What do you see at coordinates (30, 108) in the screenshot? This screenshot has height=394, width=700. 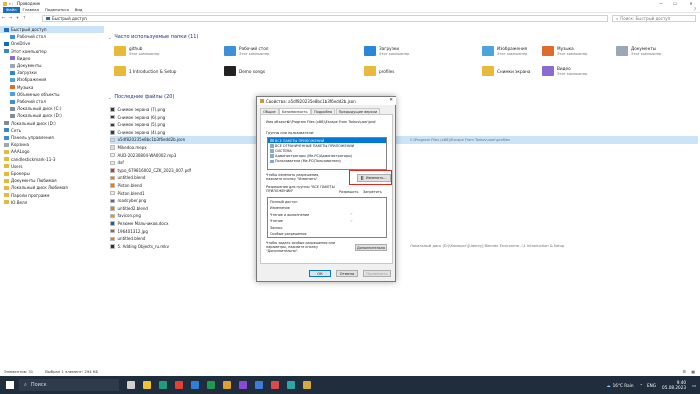 I see `sidebar-item: Локальный диск (C:)` at bounding box center [30, 108].